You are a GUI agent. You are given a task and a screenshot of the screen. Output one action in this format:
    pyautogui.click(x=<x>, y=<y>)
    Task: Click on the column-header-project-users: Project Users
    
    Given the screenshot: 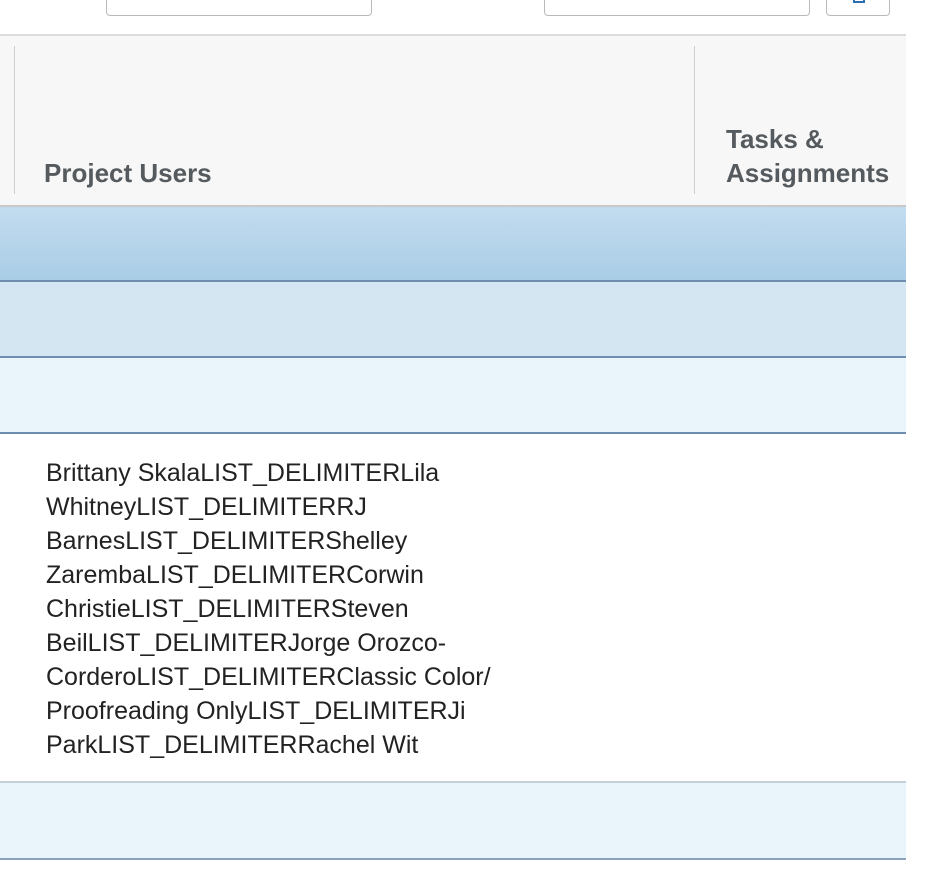 What is the action you would take?
    pyautogui.click(x=128, y=173)
    